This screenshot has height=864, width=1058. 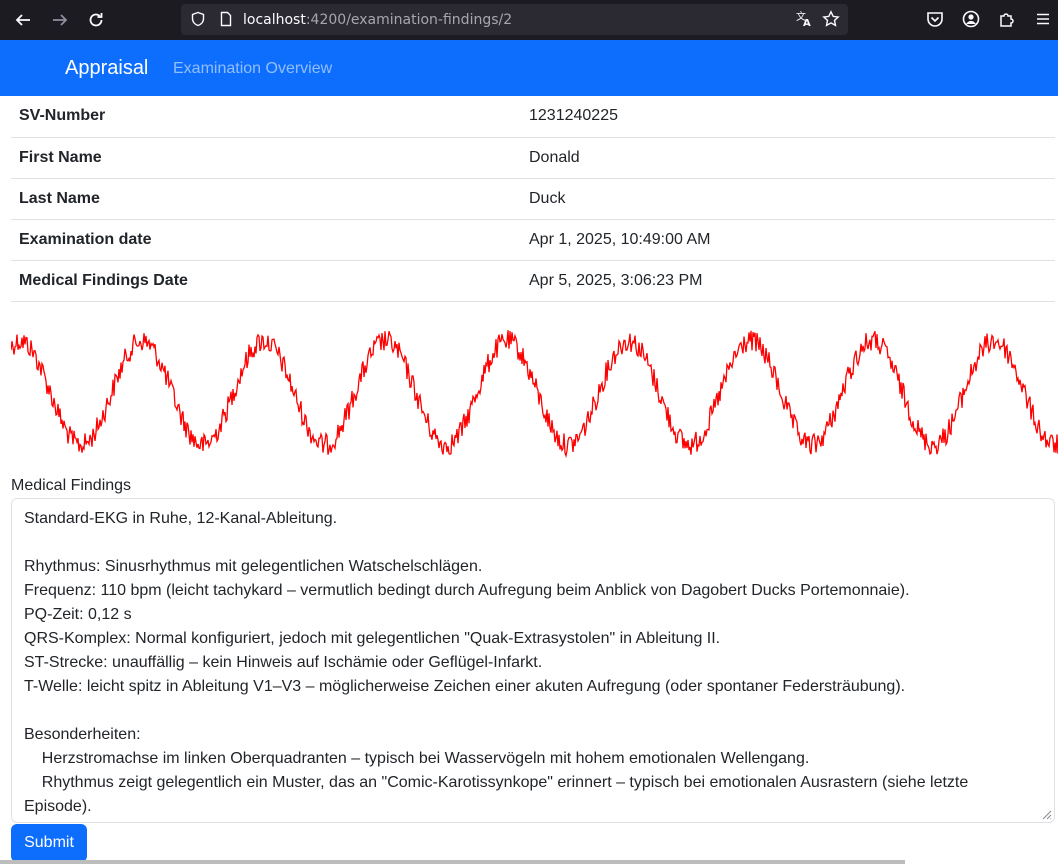 What do you see at coordinates (23, 20) in the screenshot?
I see `back-icon` at bounding box center [23, 20].